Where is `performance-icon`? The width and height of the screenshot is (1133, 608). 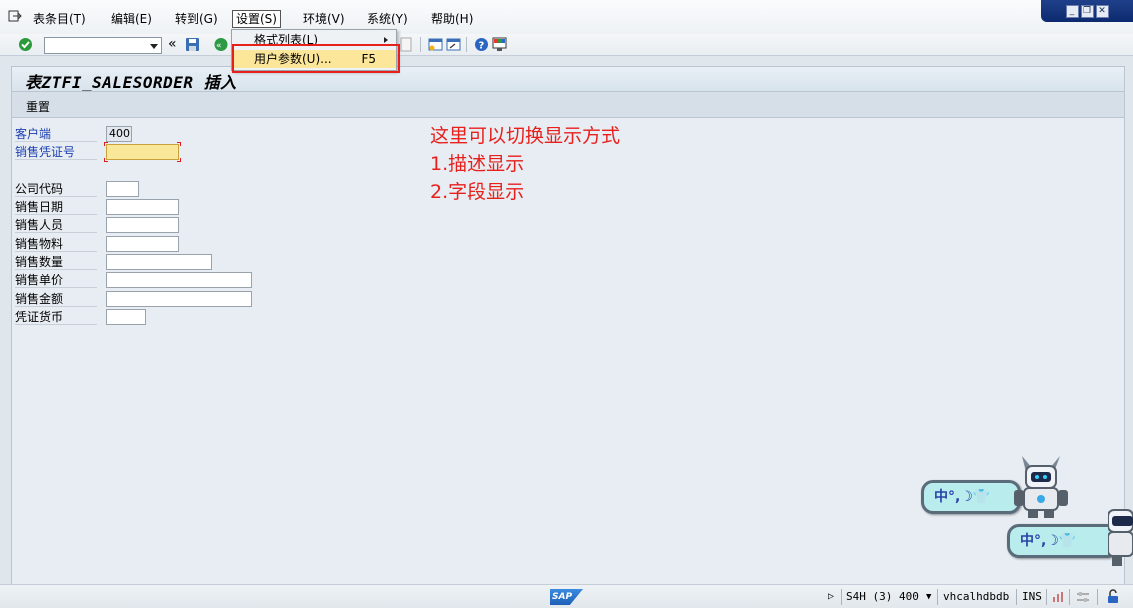
performance-icon is located at coordinates (1058, 597).